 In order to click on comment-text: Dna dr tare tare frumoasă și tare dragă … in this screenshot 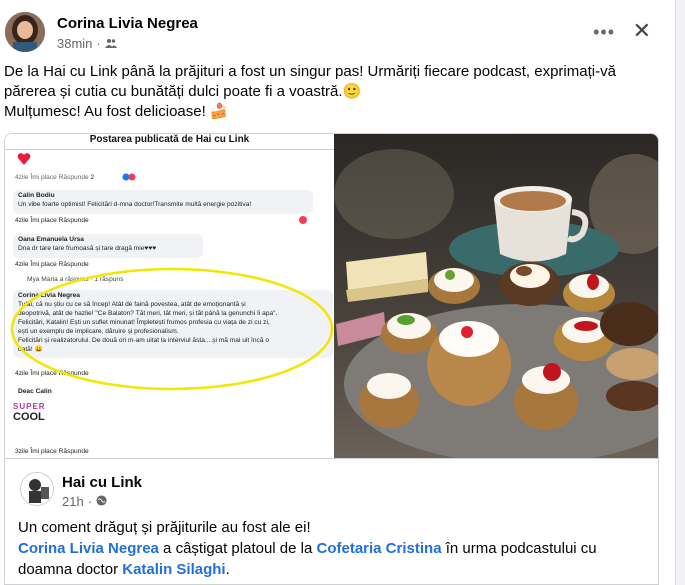, I will do `click(87, 248)`.